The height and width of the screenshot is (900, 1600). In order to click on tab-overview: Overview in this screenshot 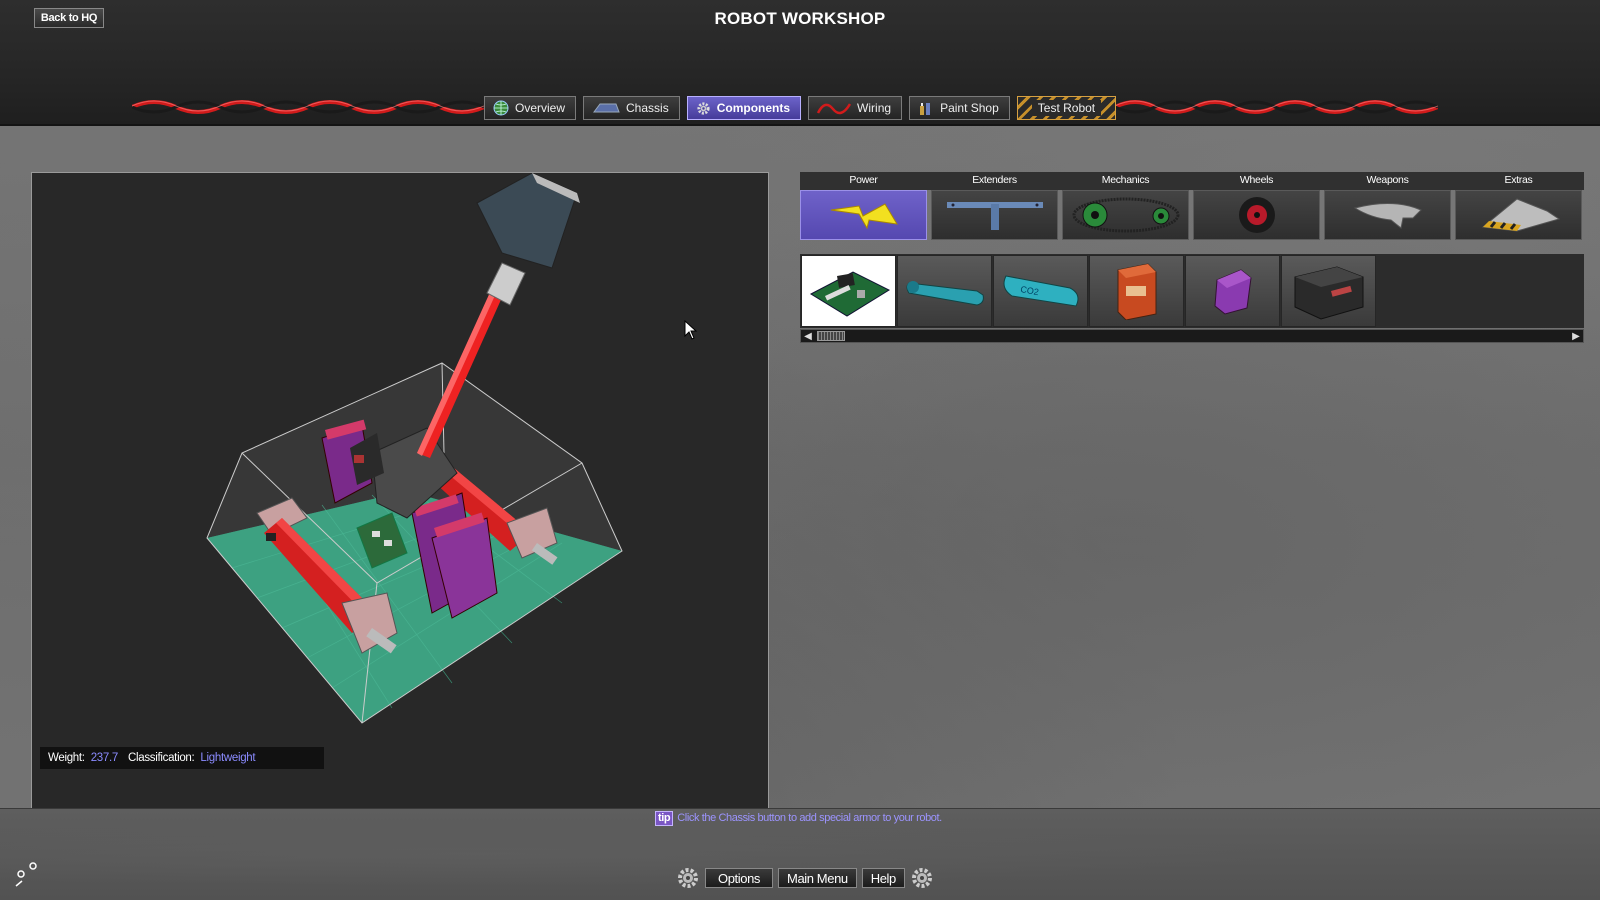, I will do `click(530, 108)`.